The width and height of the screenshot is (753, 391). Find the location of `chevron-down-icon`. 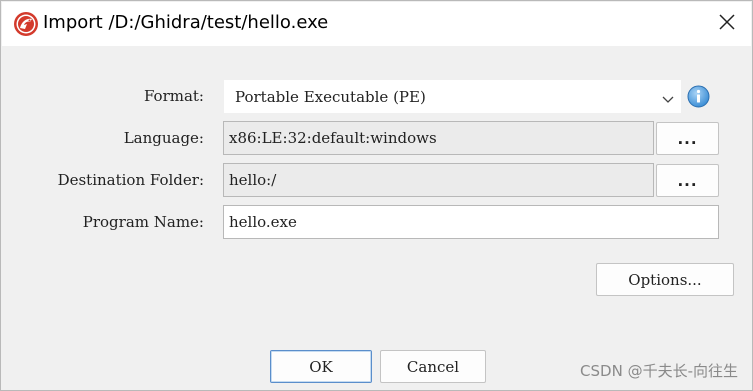

chevron-down-icon is located at coordinates (668, 97).